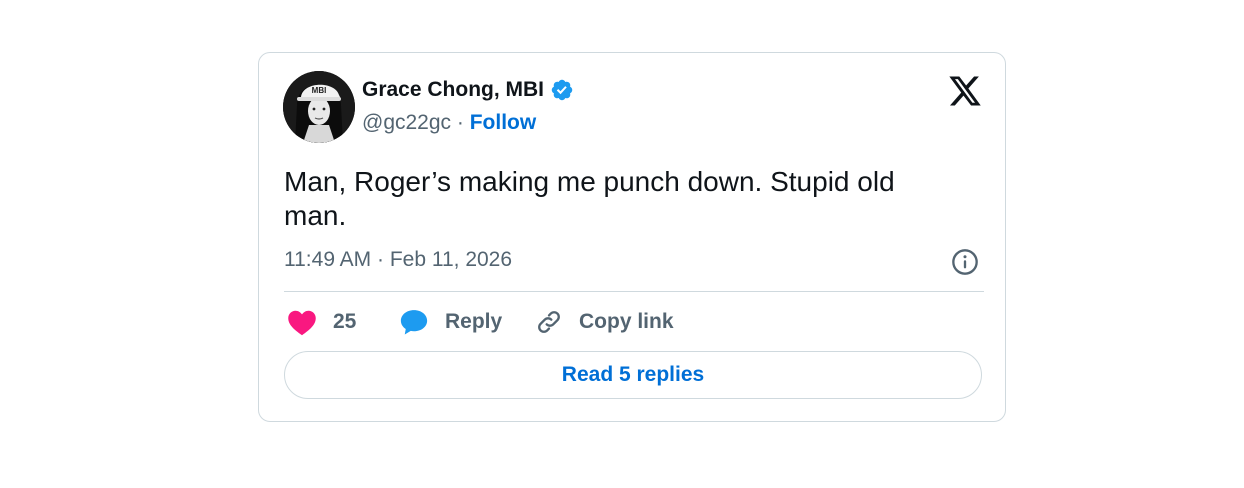 The width and height of the screenshot is (1244, 488). I want to click on copy-link-button: Copy link, so click(604, 322).